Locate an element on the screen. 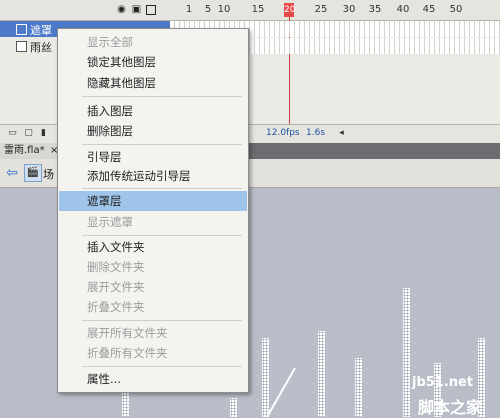 The width and height of the screenshot is (500, 418). playhead: 20 is located at coordinates (289, 10).